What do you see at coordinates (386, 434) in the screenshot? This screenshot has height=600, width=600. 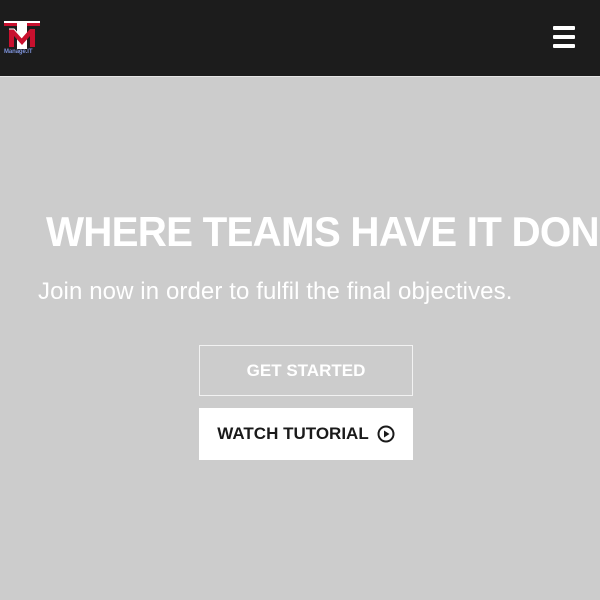 I see `play-circle-icon` at bounding box center [386, 434].